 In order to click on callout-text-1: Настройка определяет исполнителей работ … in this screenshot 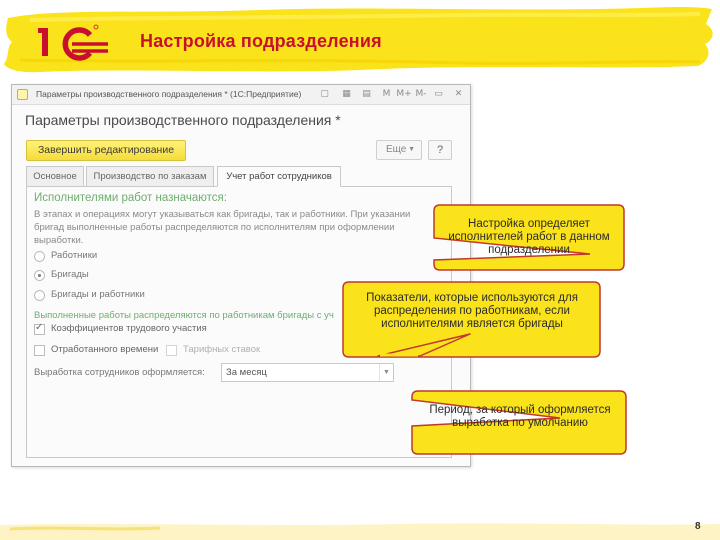, I will do `click(529, 237)`.